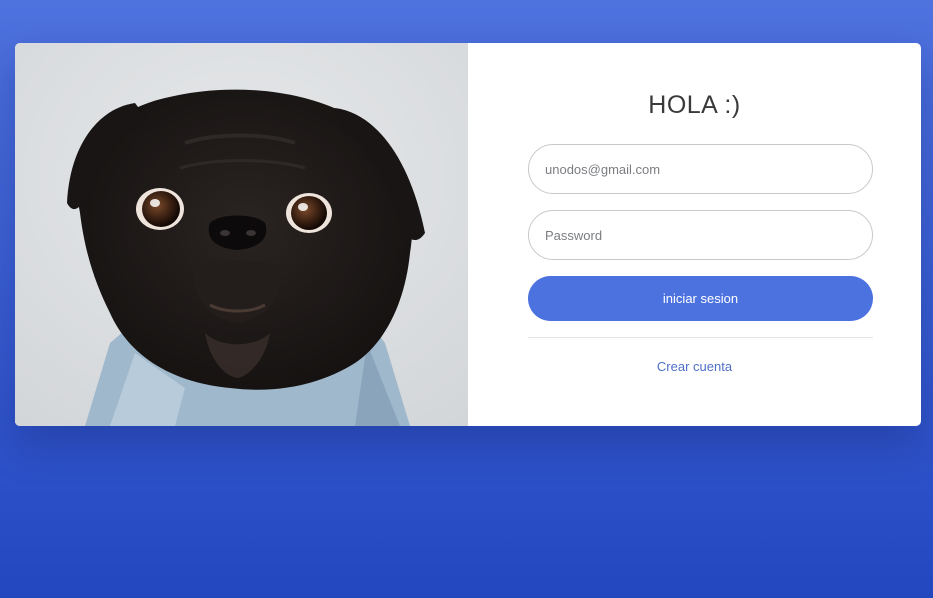  Describe the element at coordinates (700, 298) in the screenshot. I see `login-button: iniciar sesion` at that location.